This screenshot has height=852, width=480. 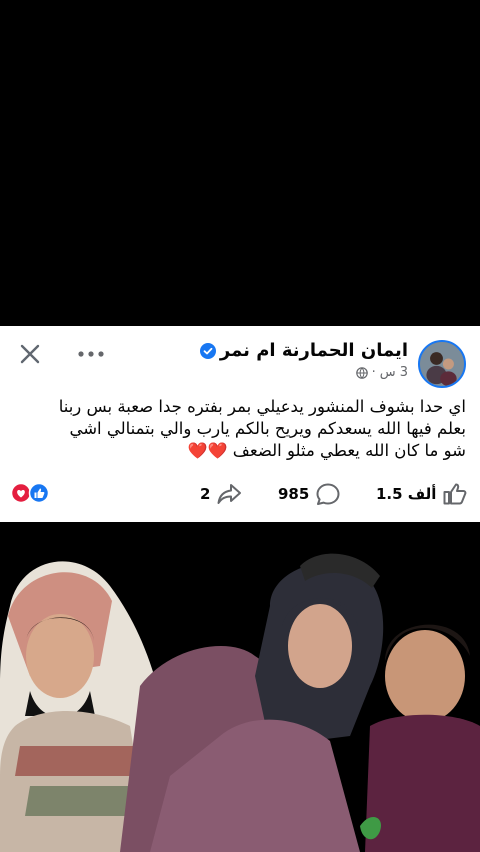 I want to click on post-meta: 3 س ·, so click(x=304, y=372).